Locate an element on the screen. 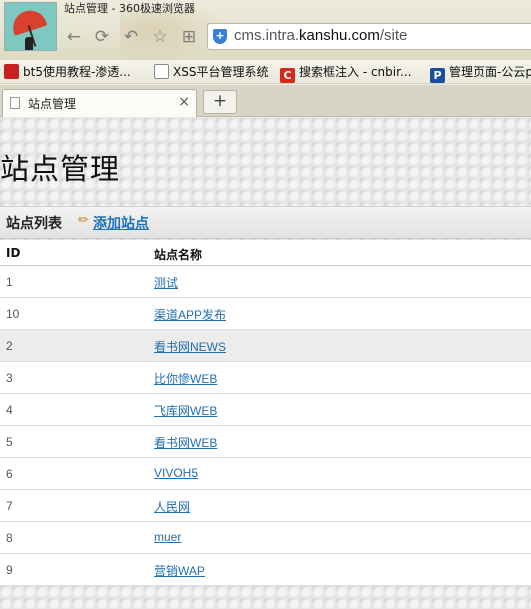 The height and width of the screenshot is (609, 531). undo-icon: ↶ is located at coordinates (131, 37).